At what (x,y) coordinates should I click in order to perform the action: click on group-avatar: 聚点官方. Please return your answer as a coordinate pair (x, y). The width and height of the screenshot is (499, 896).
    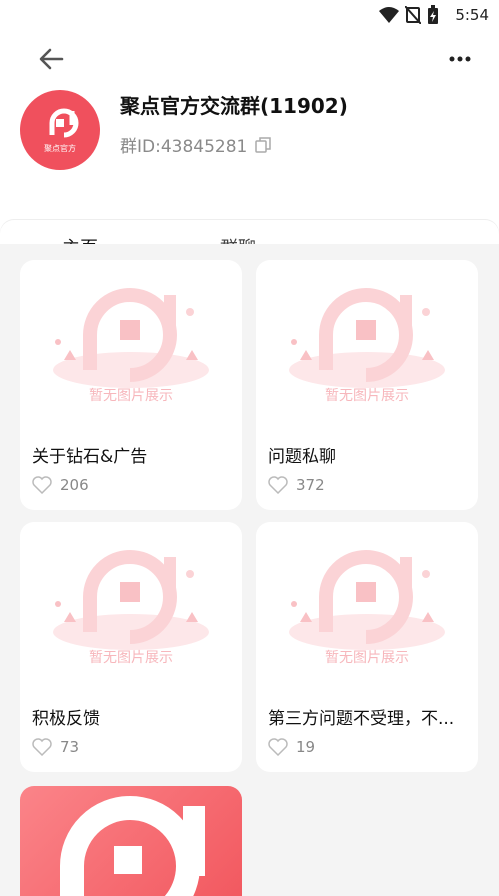
    Looking at the image, I should click on (60, 130).